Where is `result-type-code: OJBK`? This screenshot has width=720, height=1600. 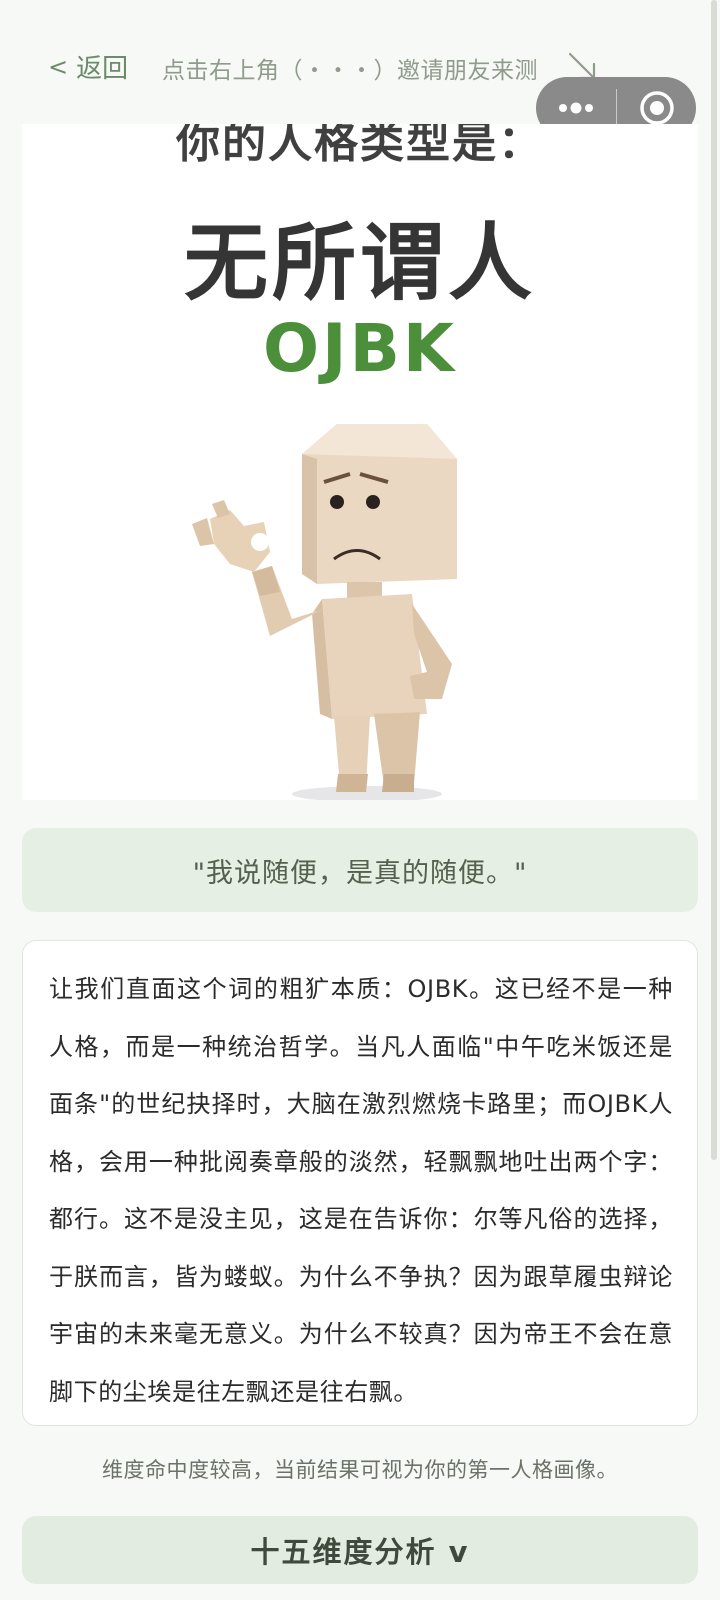 result-type-code: OJBK is located at coordinates (360, 348).